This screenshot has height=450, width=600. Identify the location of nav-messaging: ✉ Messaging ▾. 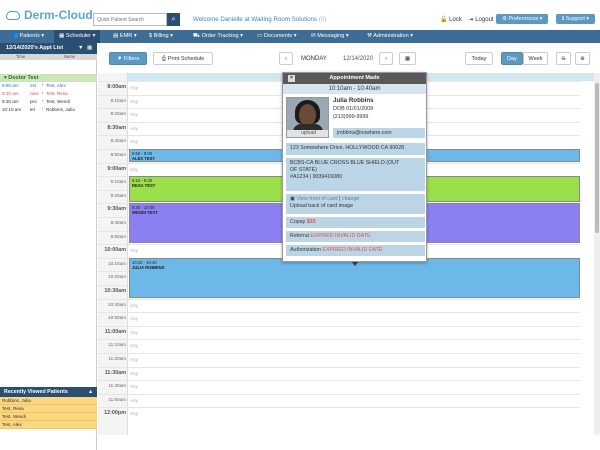
(330, 36).